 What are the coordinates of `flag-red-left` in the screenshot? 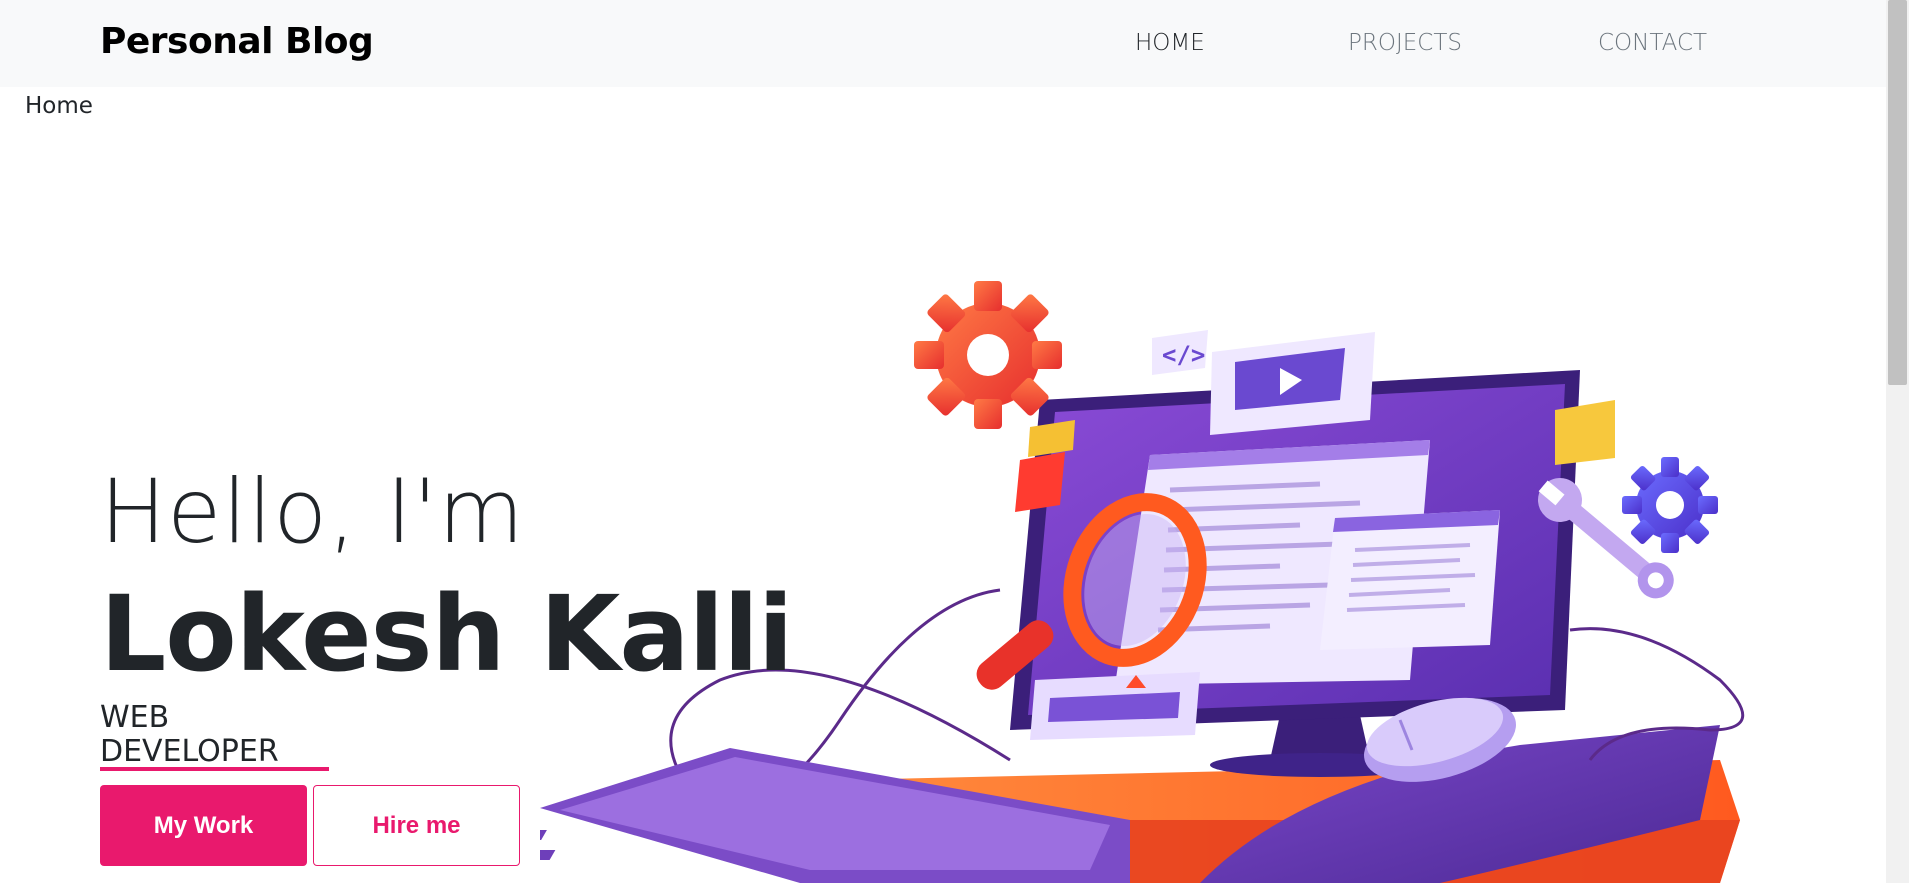 It's located at (1040, 482).